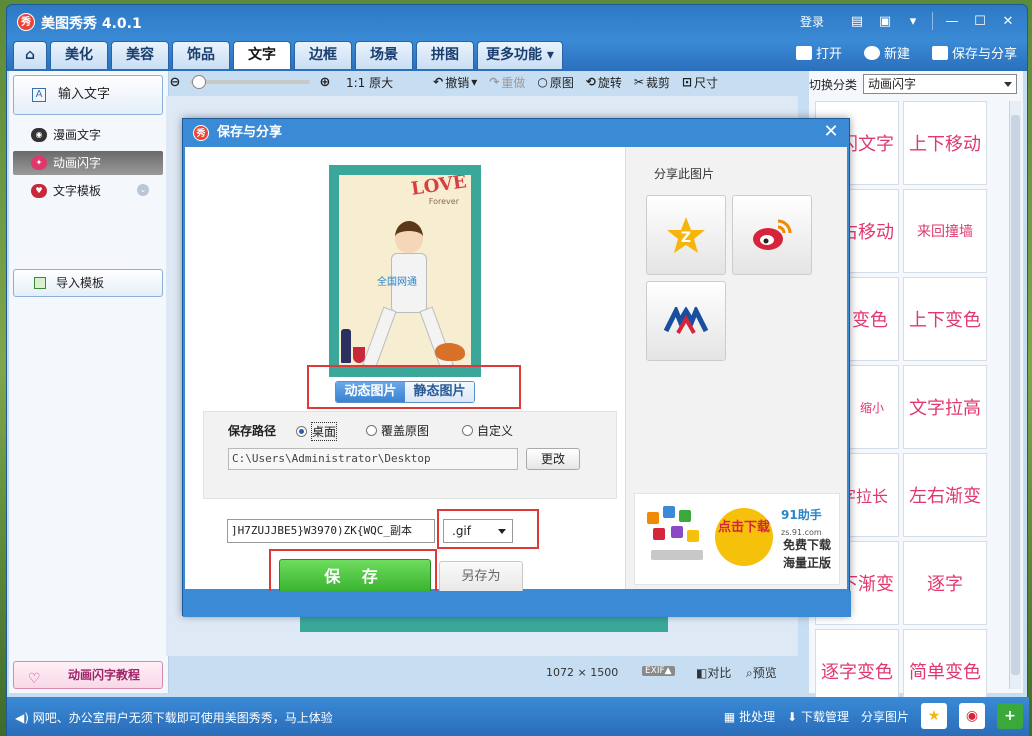  Describe the element at coordinates (652, 82) in the screenshot. I see `crop-button: ✂ 裁剪` at that location.